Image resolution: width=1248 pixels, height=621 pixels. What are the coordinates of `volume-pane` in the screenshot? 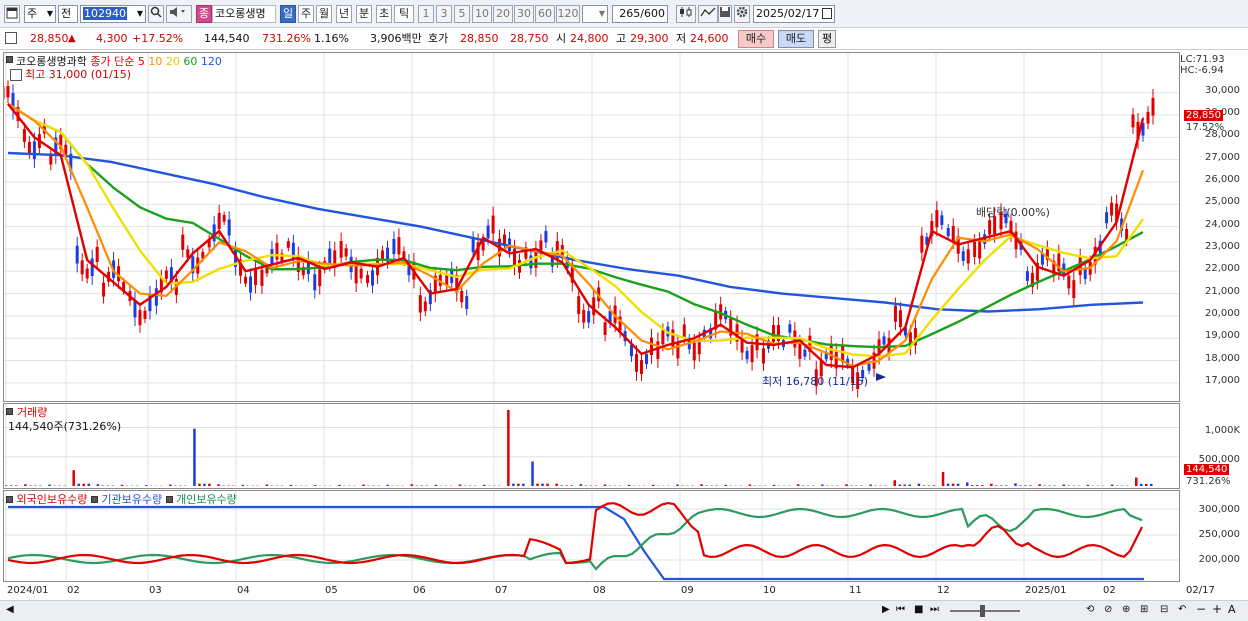 It's located at (591, 446).